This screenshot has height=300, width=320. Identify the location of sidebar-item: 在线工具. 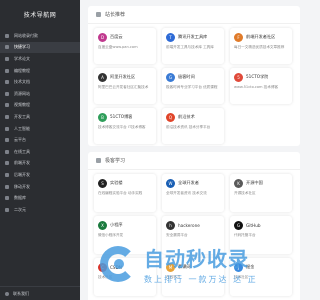
(40, 152).